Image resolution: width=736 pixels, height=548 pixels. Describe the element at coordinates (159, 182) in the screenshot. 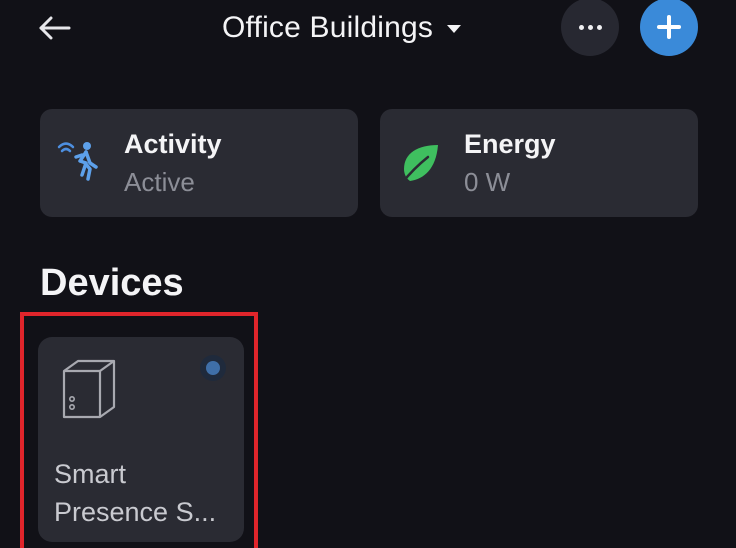

I see `activity-value: Active` at that location.